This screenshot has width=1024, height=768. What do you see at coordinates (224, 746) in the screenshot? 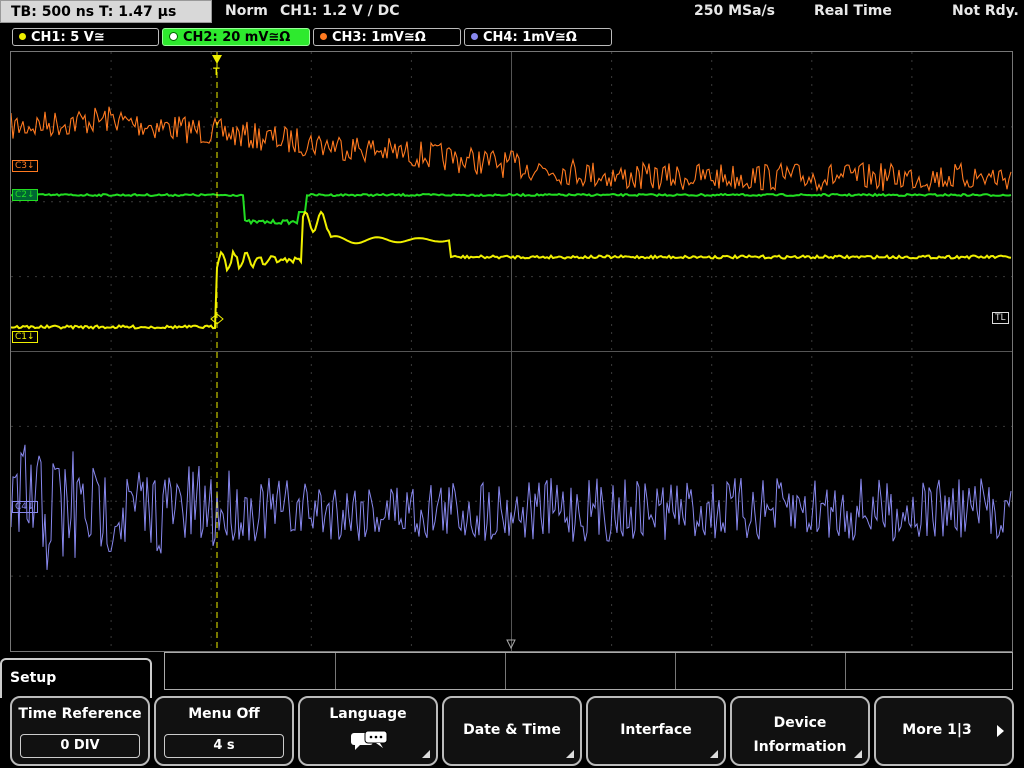
I see `menu-off-value: 4 s` at bounding box center [224, 746].